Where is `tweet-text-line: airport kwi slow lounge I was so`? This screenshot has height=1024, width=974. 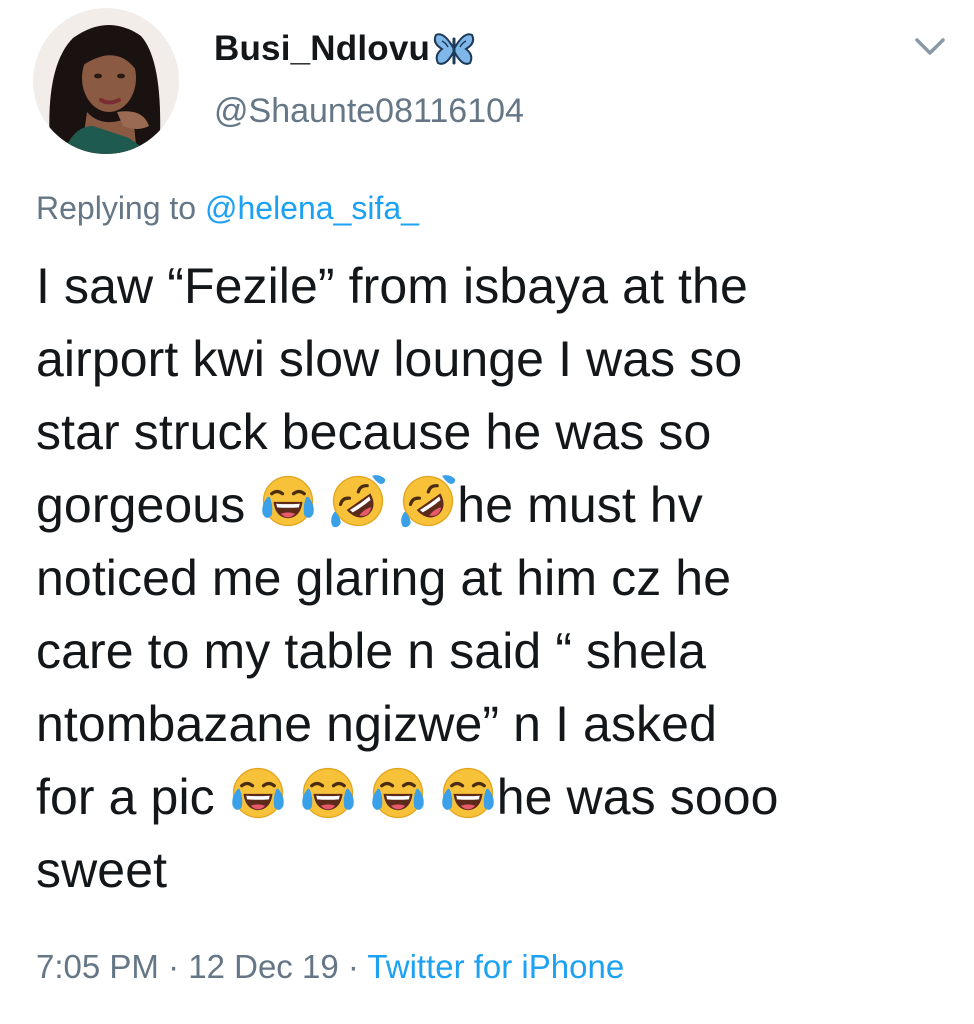 tweet-text-line: airport kwi slow lounge I was so is located at coordinates (389, 359).